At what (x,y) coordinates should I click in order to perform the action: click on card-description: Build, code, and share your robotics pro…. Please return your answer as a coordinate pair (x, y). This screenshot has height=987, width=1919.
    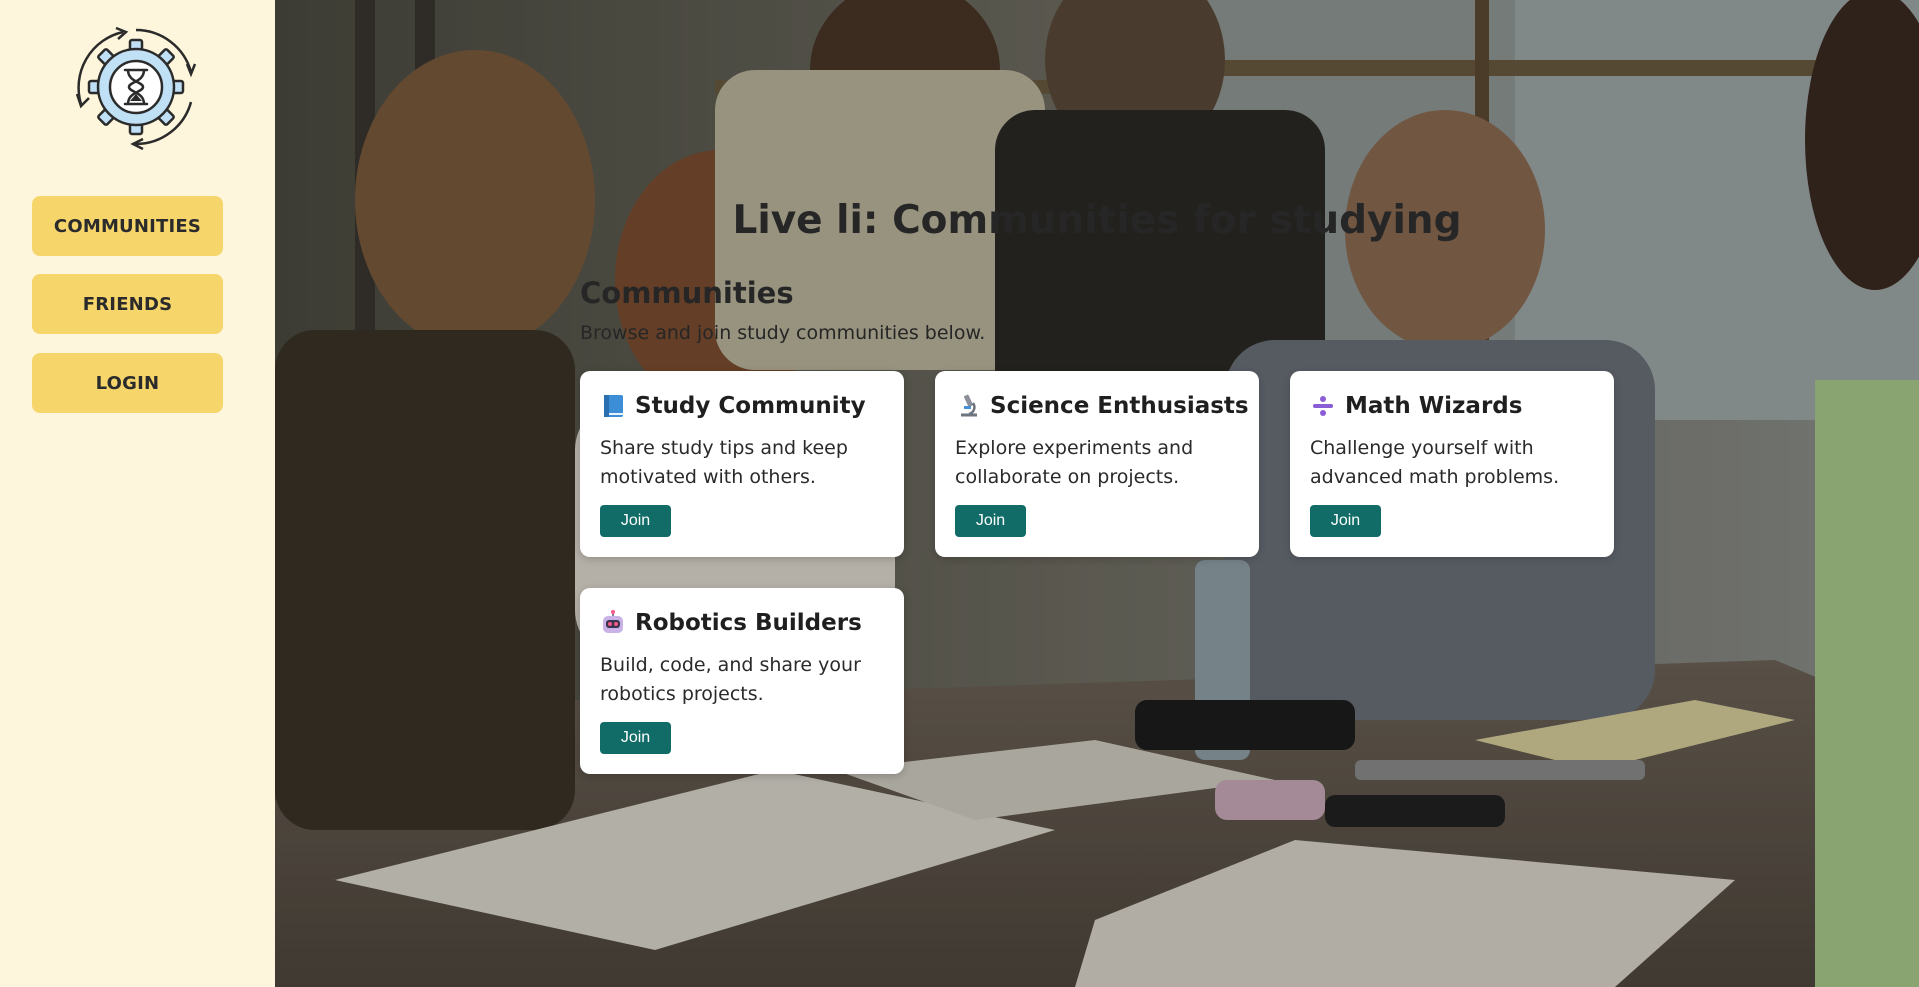
    Looking at the image, I should click on (730, 679).